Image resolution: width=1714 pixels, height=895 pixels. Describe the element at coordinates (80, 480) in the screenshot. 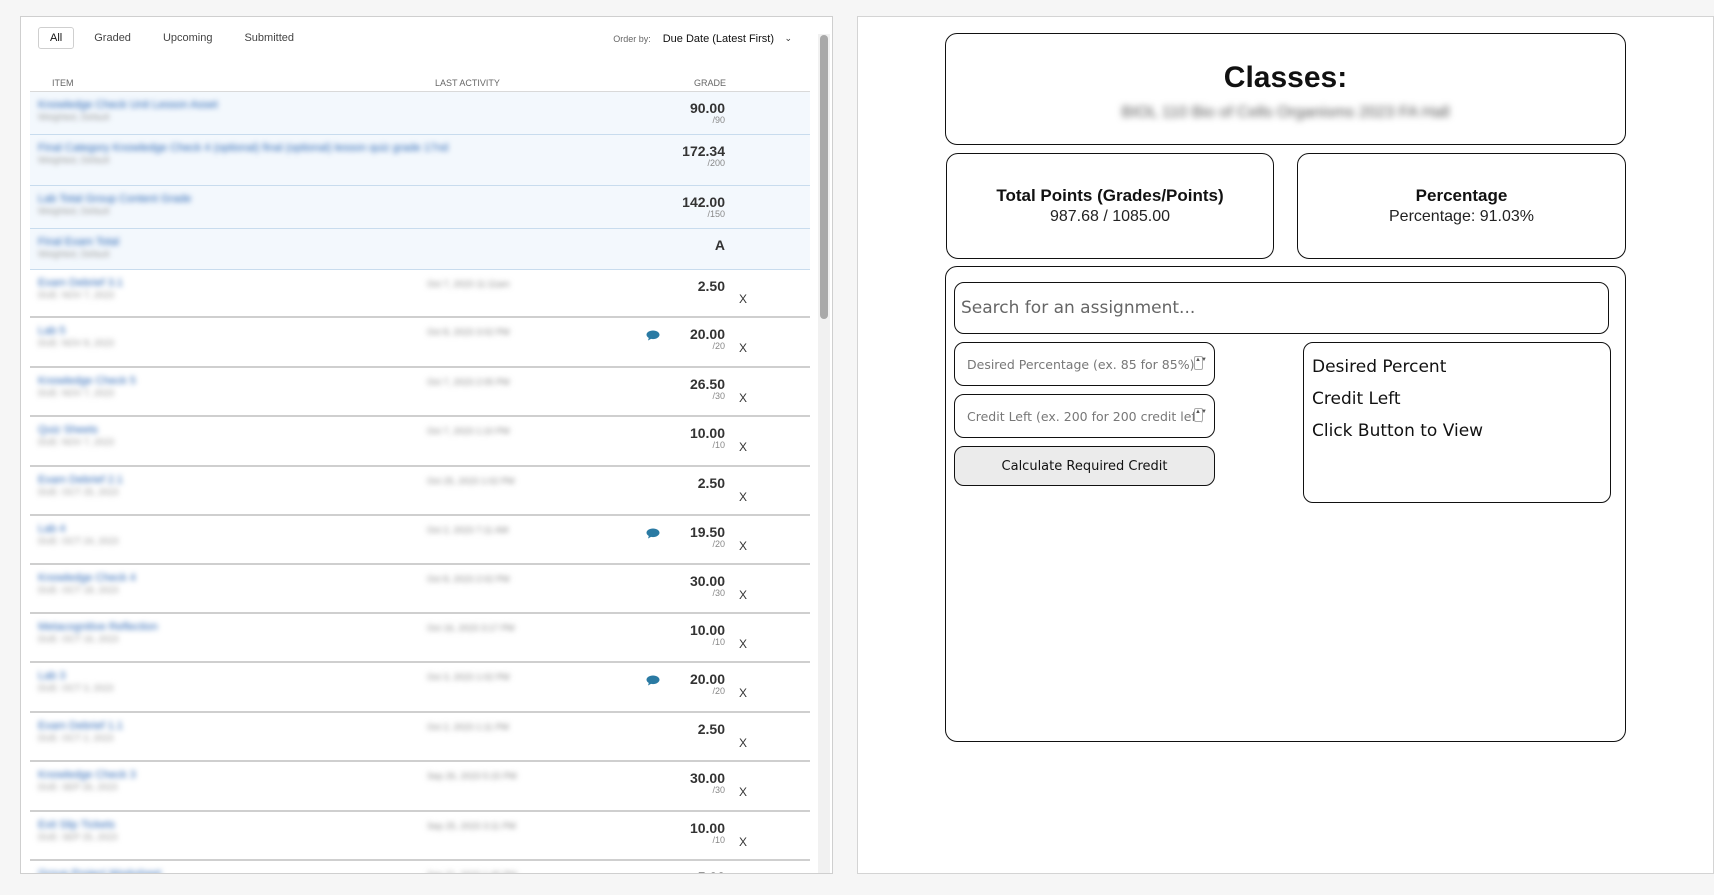

I see `item-title-link: Exam Debrief 2.1` at that location.